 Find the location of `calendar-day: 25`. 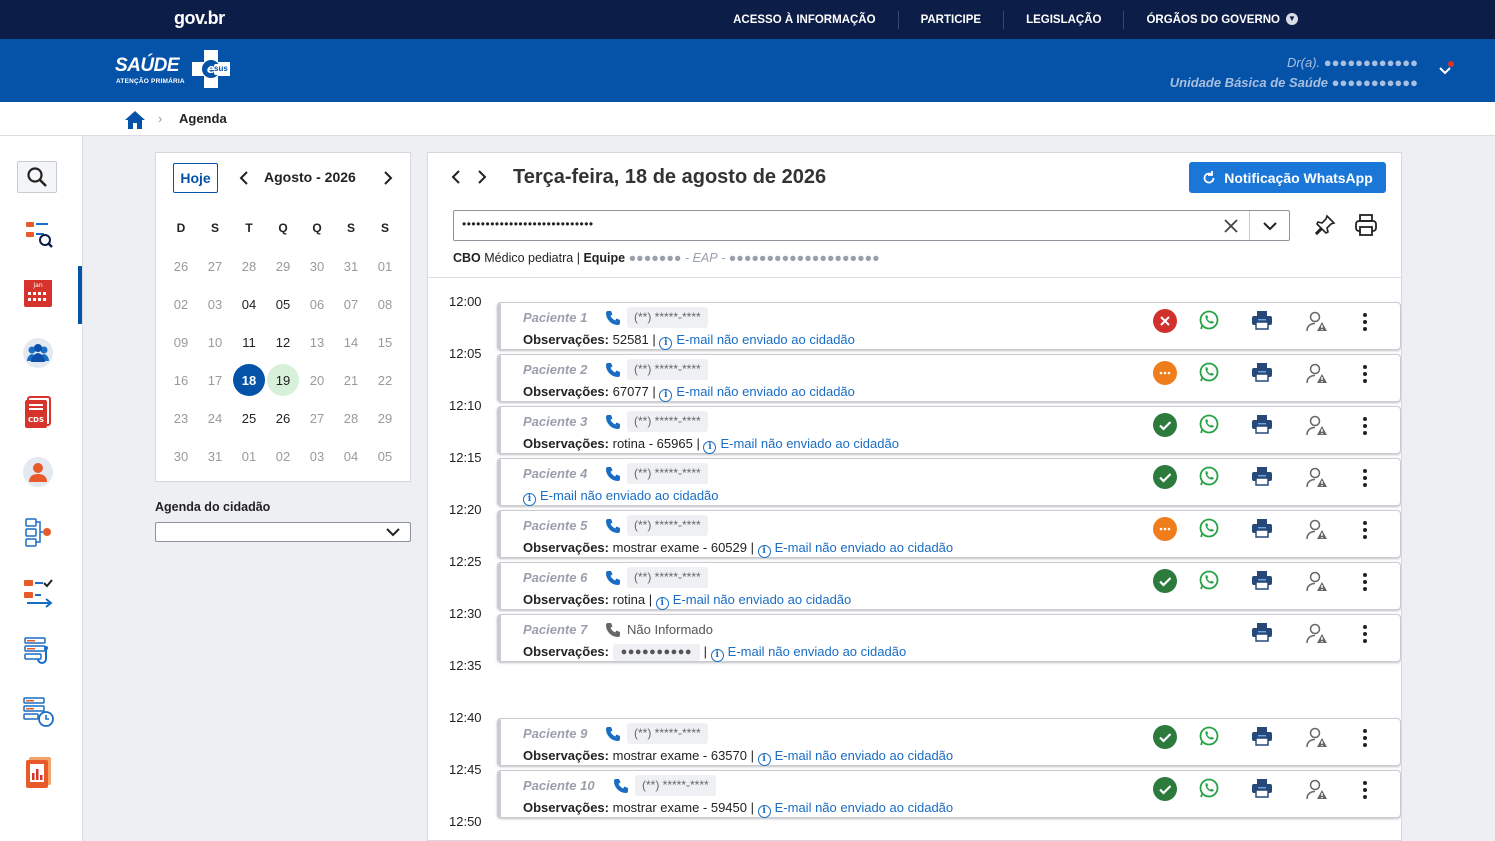

calendar-day: 25 is located at coordinates (249, 418).